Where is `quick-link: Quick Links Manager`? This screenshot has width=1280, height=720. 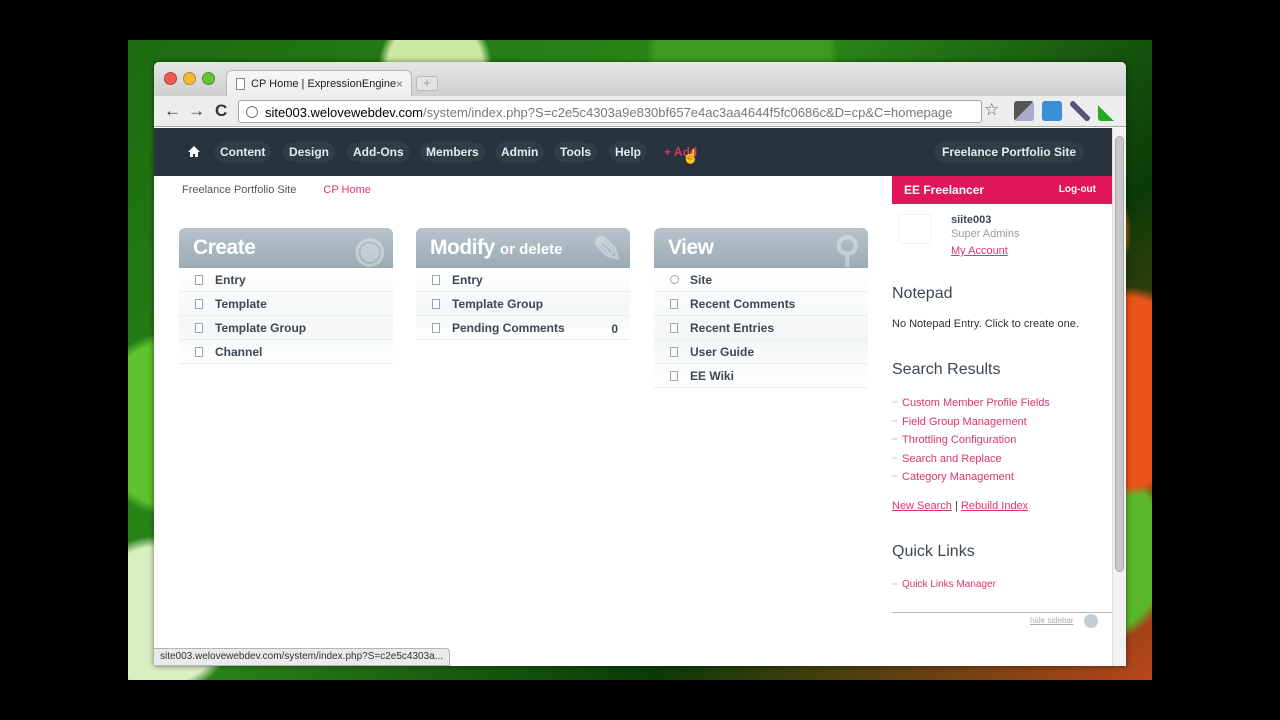
quick-link: Quick Links Manager is located at coordinates (944, 584).